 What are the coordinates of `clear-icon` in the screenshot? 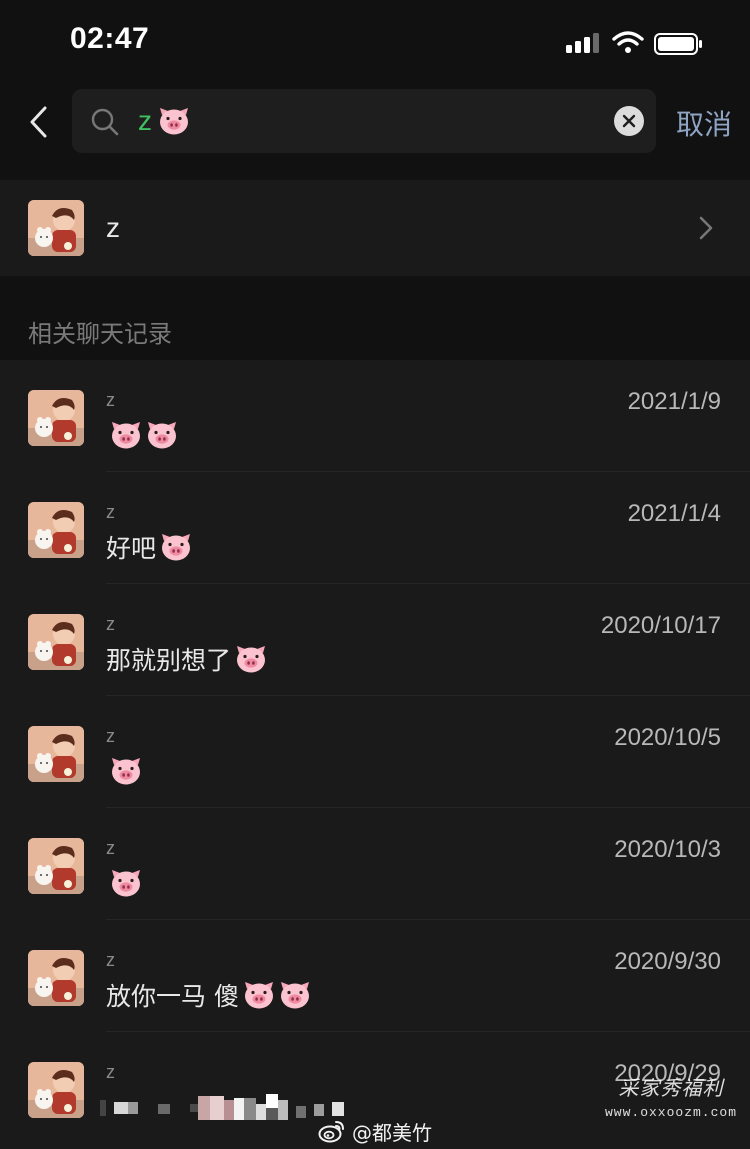 It's located at (629, 121).